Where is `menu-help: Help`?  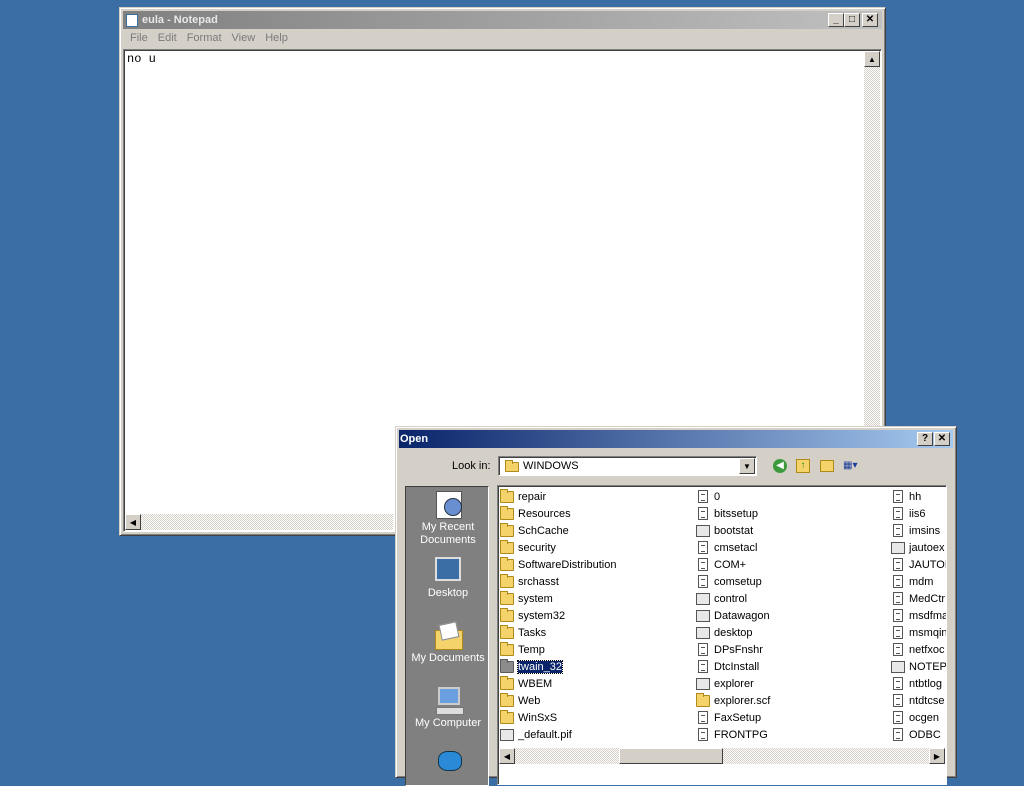 menu-help: Help is located at coordinates (276, 38).